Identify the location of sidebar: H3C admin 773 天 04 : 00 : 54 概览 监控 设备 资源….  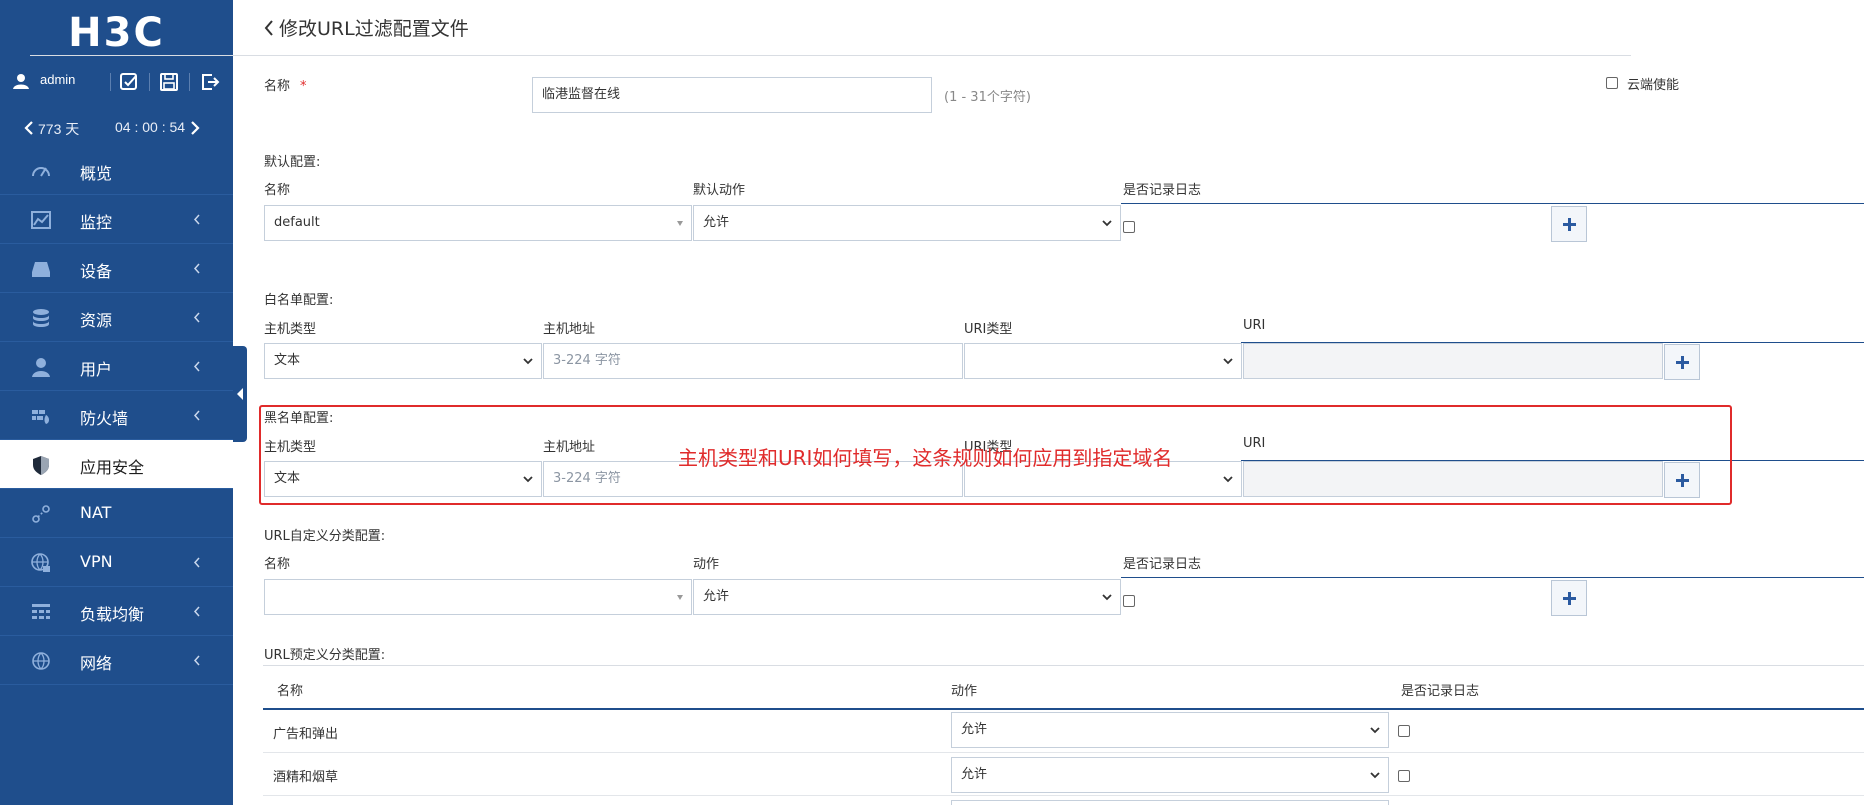
(116, 402).